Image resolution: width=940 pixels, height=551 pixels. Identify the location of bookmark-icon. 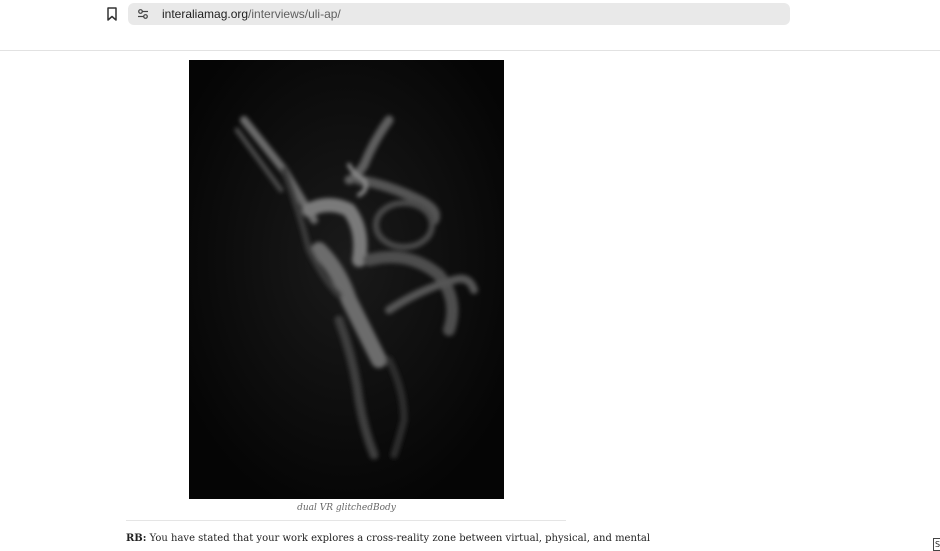
(112, 14).